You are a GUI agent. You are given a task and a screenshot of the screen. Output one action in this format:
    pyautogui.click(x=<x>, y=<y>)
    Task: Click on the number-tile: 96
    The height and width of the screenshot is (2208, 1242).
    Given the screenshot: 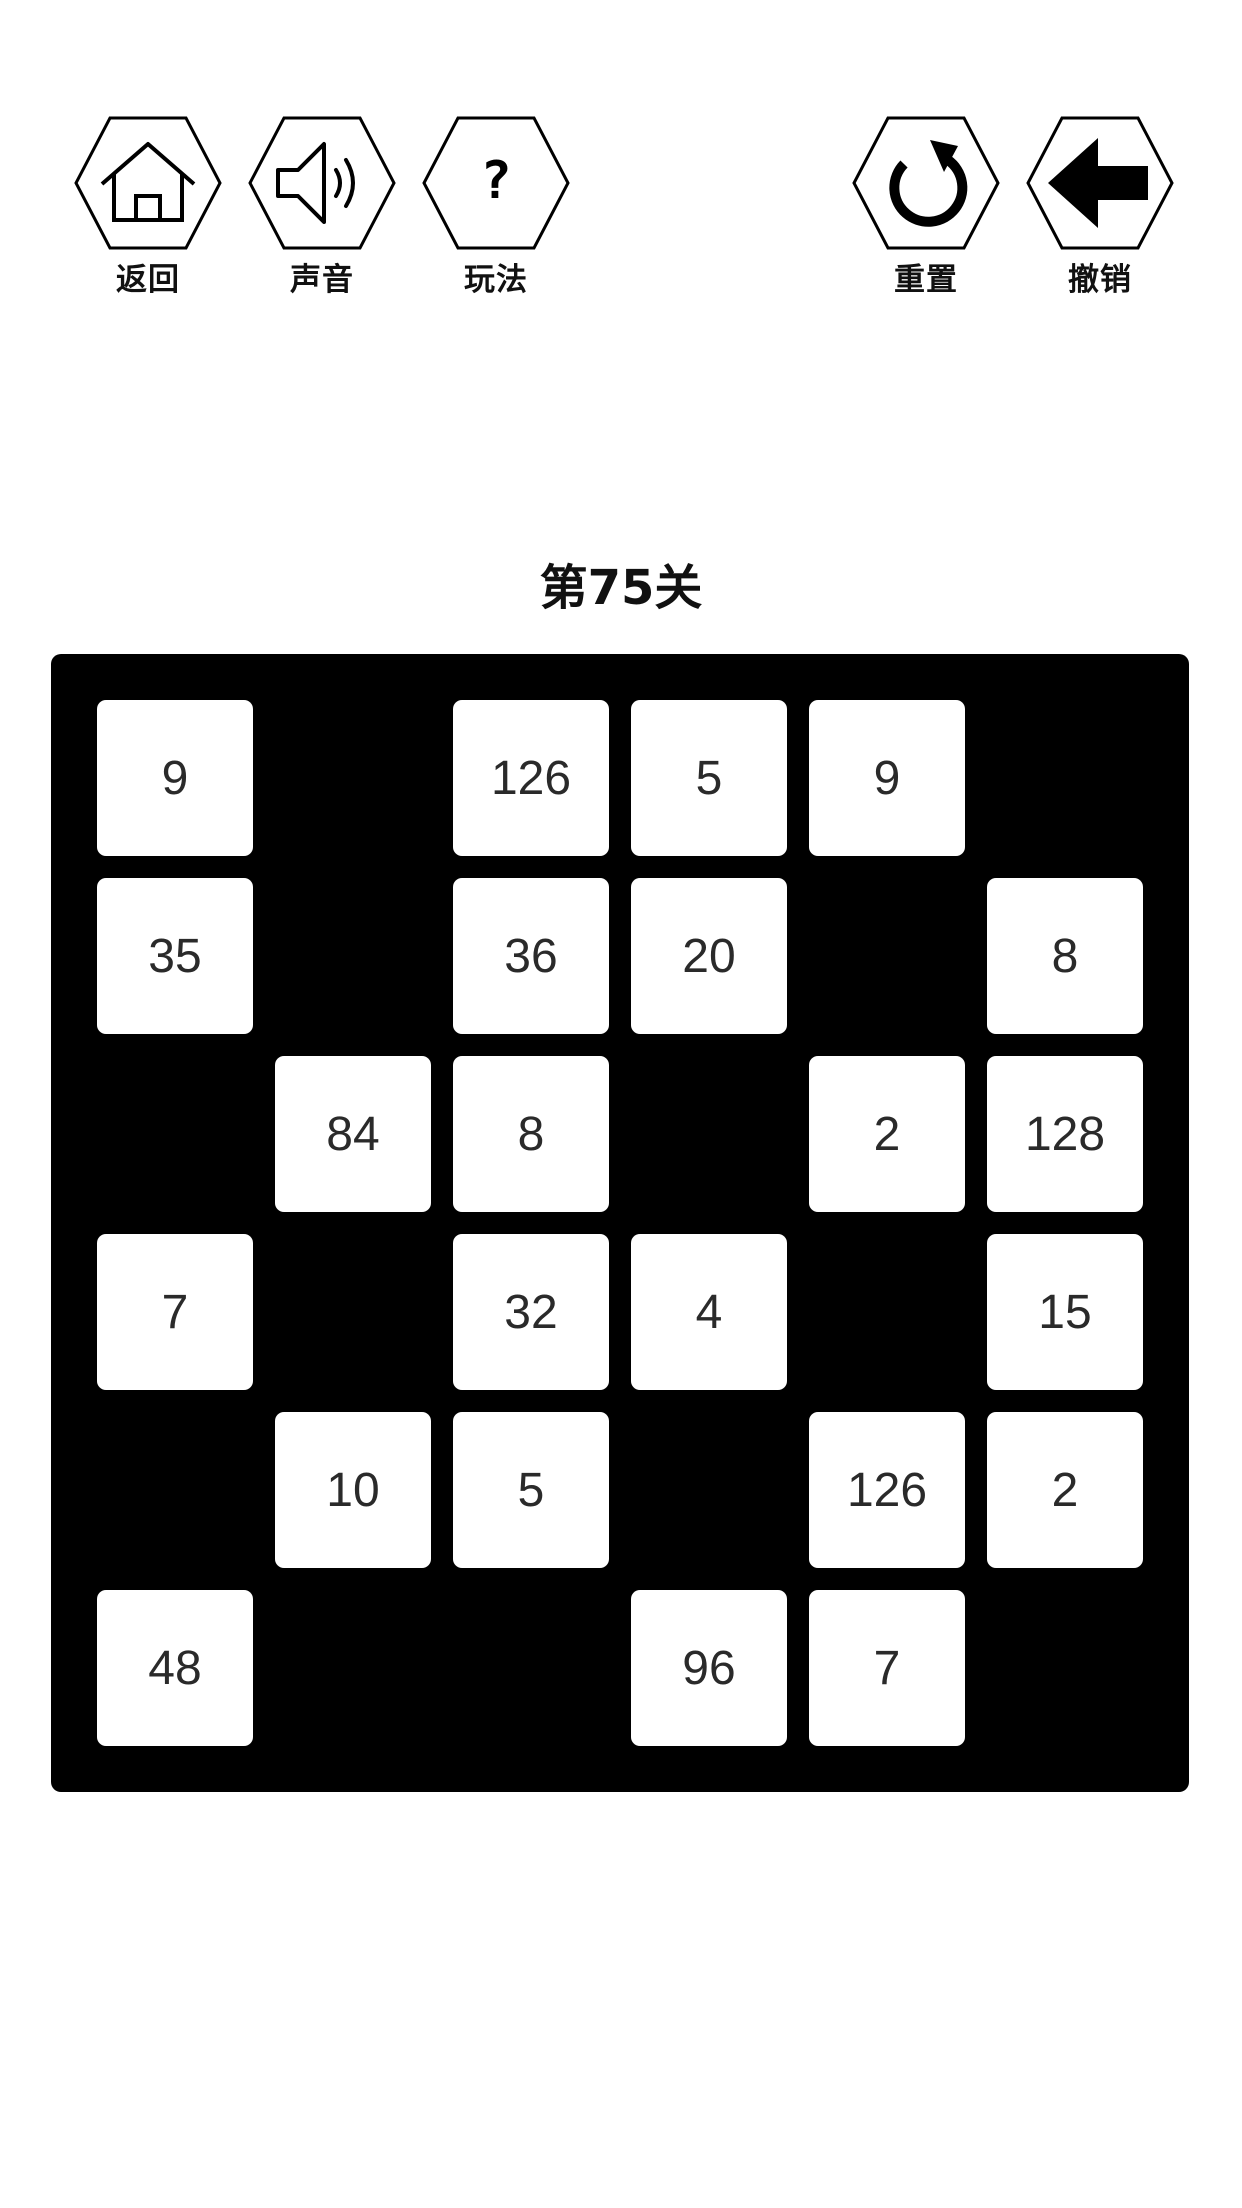 What is the action you would take?
    pyautogui.click(x=709, y=1668)
    